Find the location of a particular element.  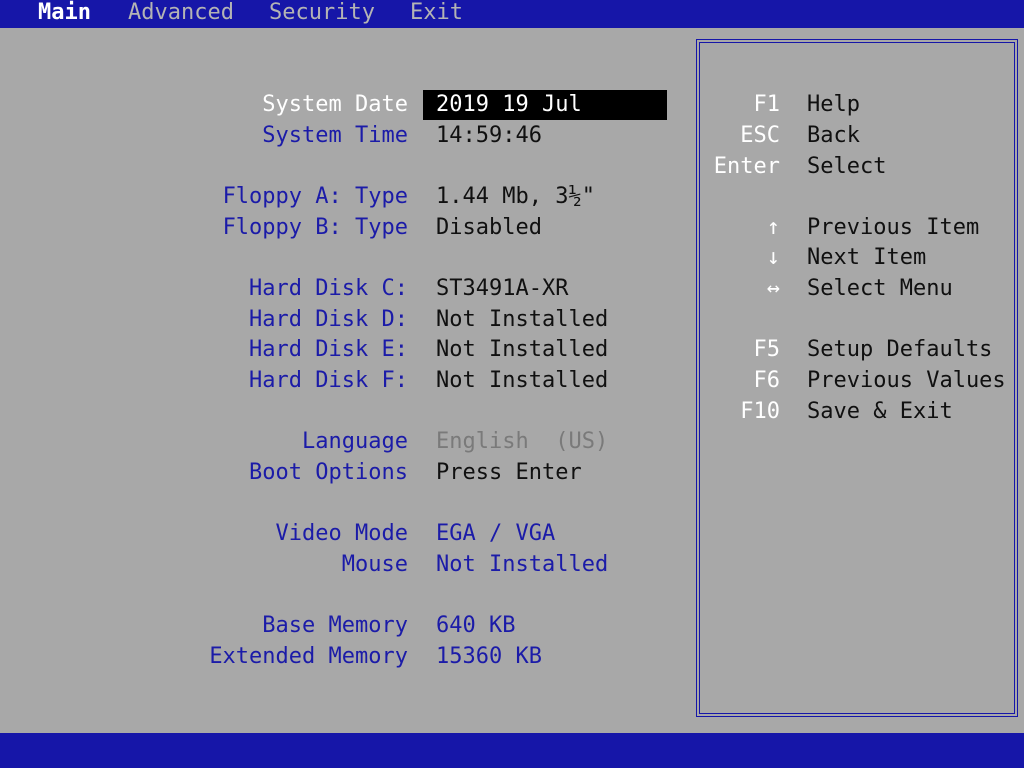

f5-key-label: F5 is located at coordinates (767, 349).